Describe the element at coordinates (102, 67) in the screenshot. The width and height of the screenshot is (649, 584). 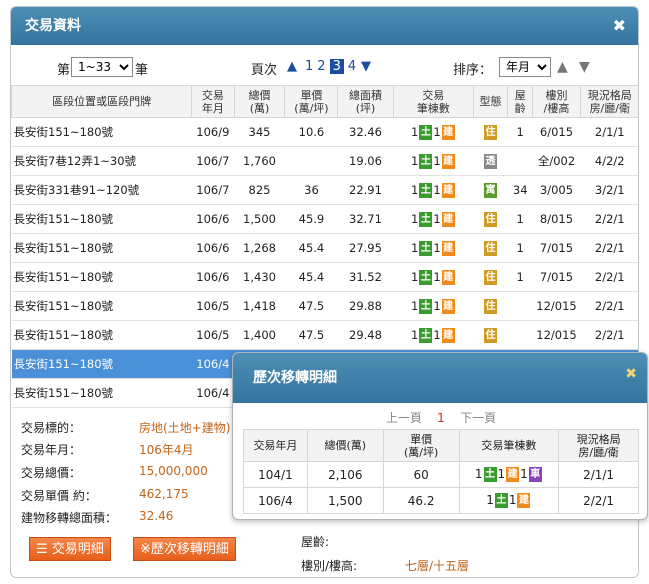
I see `range-select: 1~33` at that location.